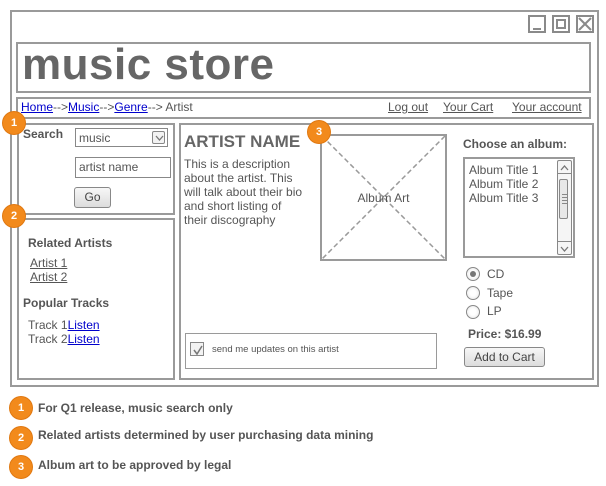  I want to click on price-label: Price: $16.99, so click(505, 334).